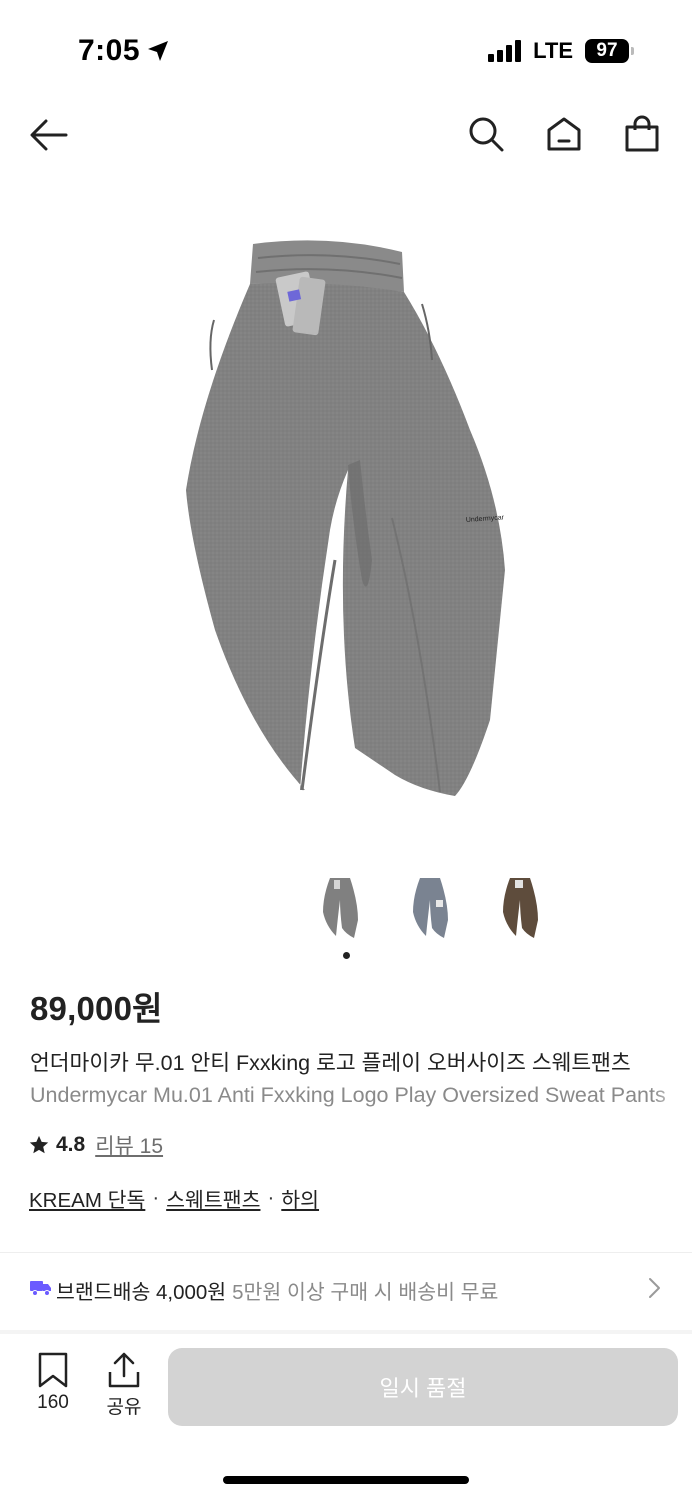 This screenshot has width=692, height=1500. I want to click on svg-text: Undermycar, so click(485, 519).